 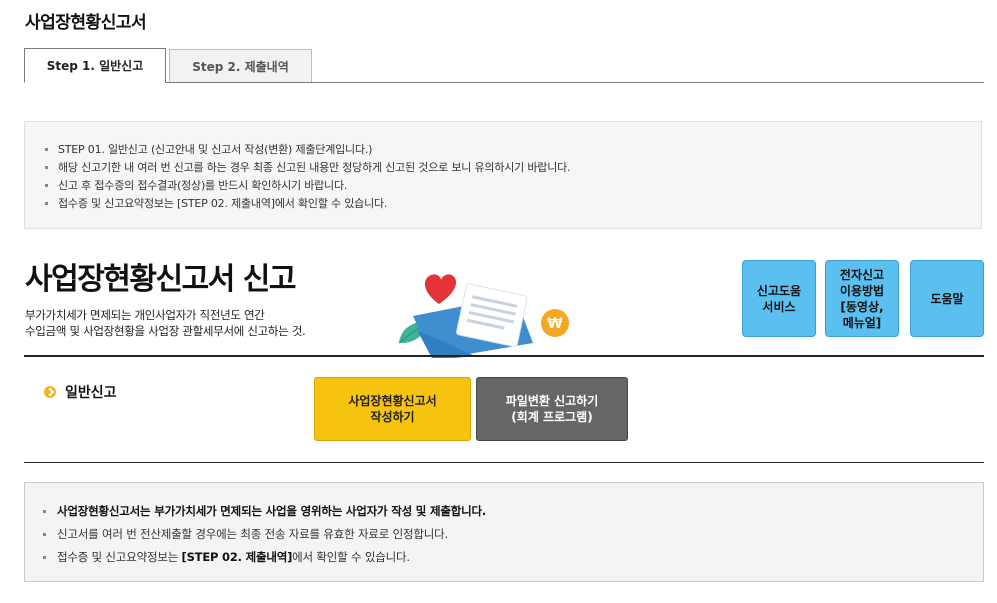 What do you see at coordinates (240, 65) in the screenshot?
I see `tab-step2-history: Step 2. 제출내역` at bounding box center [240, 65].